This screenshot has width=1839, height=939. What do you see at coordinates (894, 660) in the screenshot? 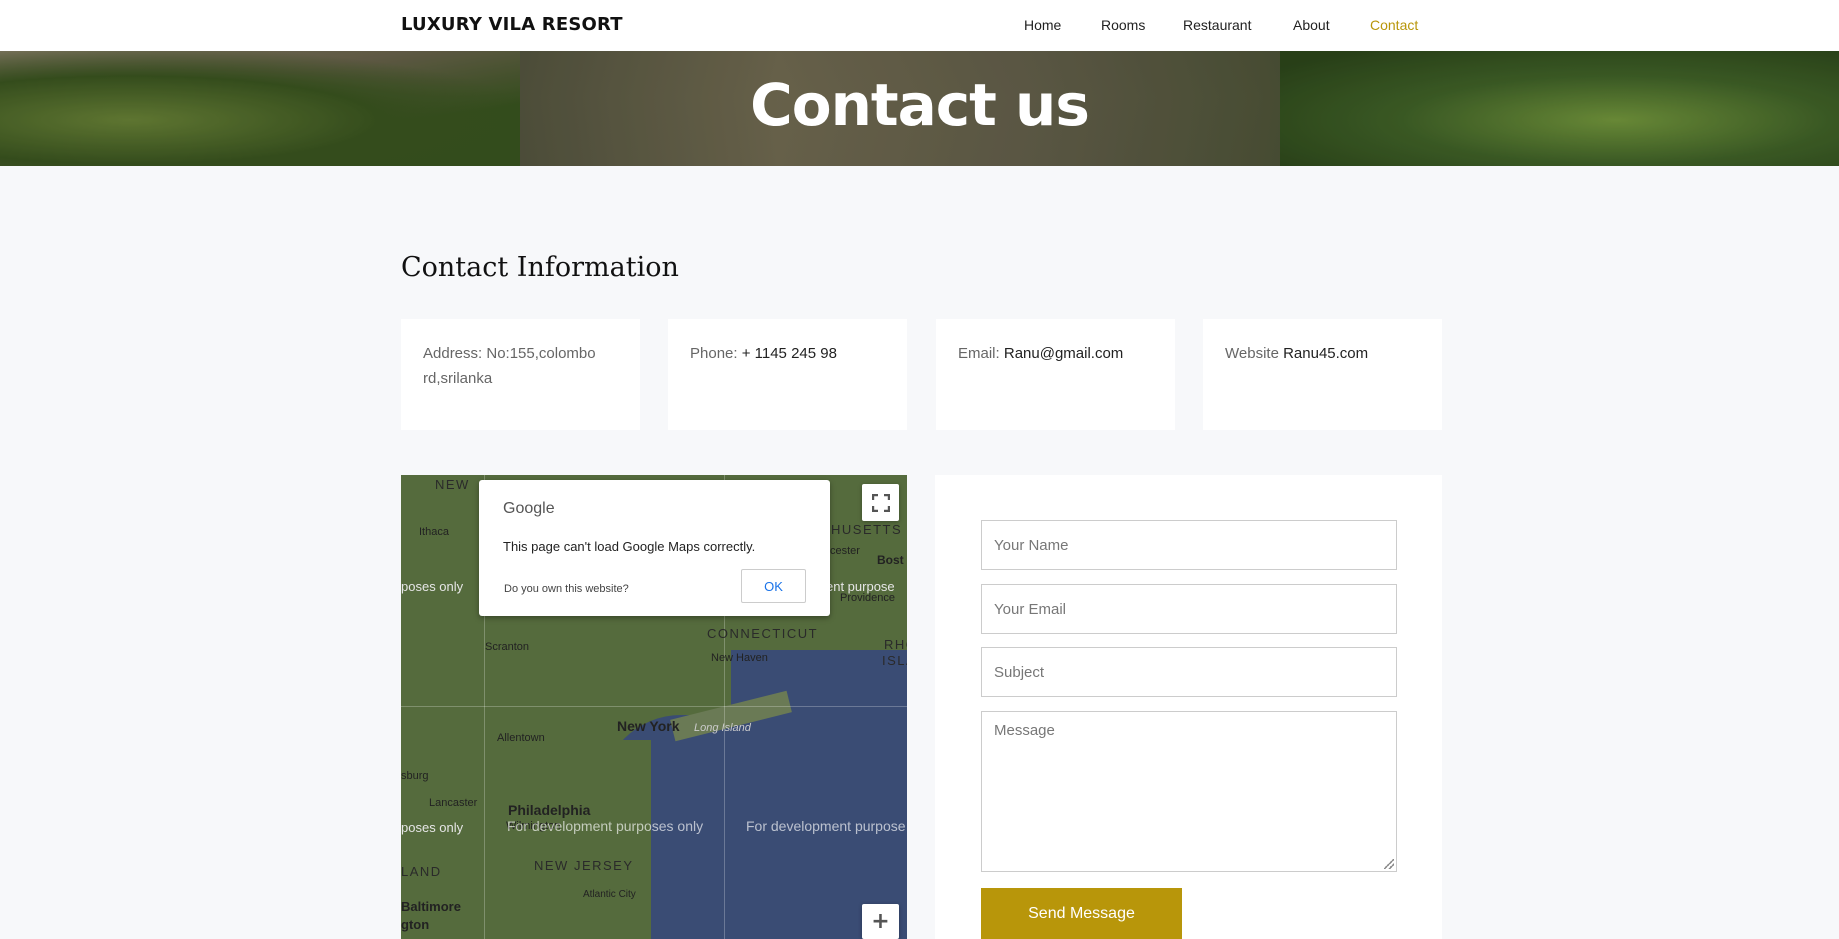
I see `map-label-island: ISLAND` at bounding box center [894, 660].